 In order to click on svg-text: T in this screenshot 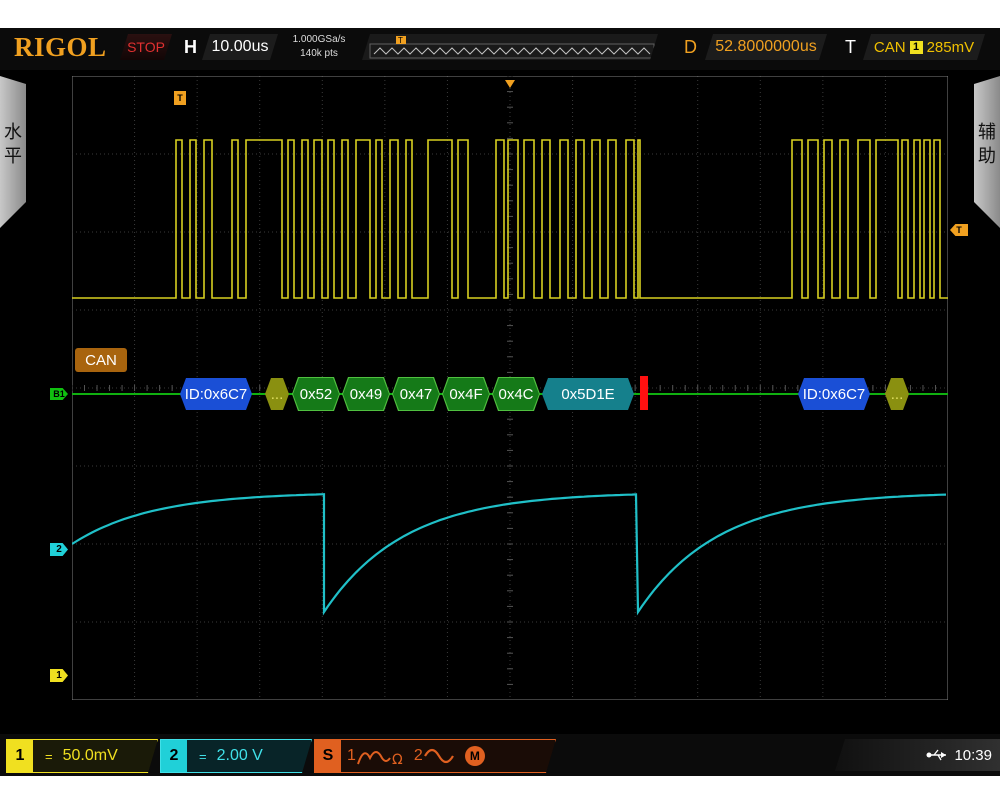, I will do `click(400, 40)`.